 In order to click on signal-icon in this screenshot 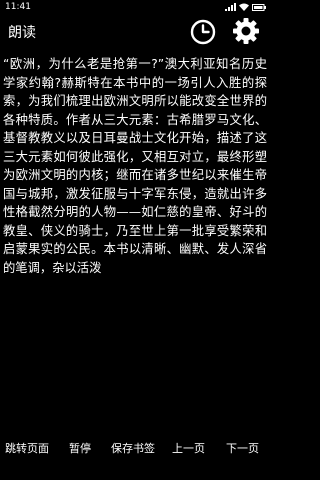, I will do `click(230, 7)`.